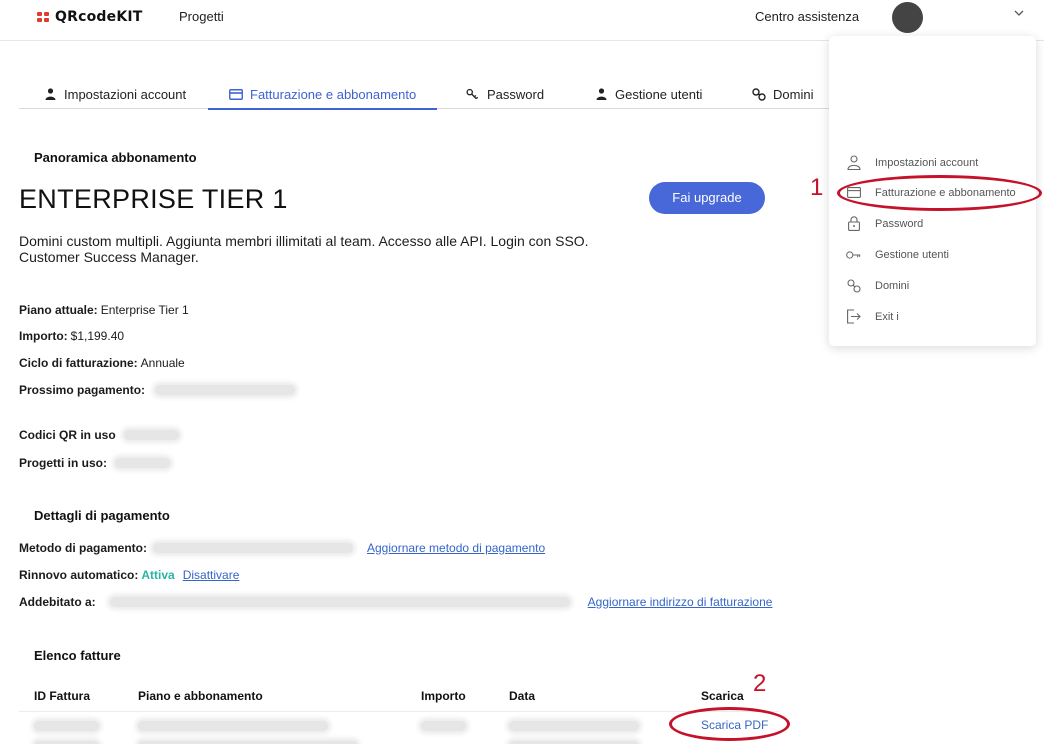  I want to click on tab-label: Fatturazione e abbonamento, so click(333, 94).